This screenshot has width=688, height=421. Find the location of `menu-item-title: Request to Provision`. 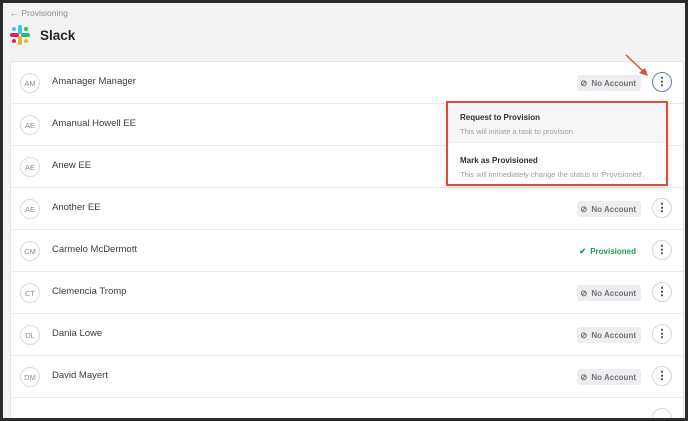

menu-item-title: Request to Provision is located at coordinates (500, 117).